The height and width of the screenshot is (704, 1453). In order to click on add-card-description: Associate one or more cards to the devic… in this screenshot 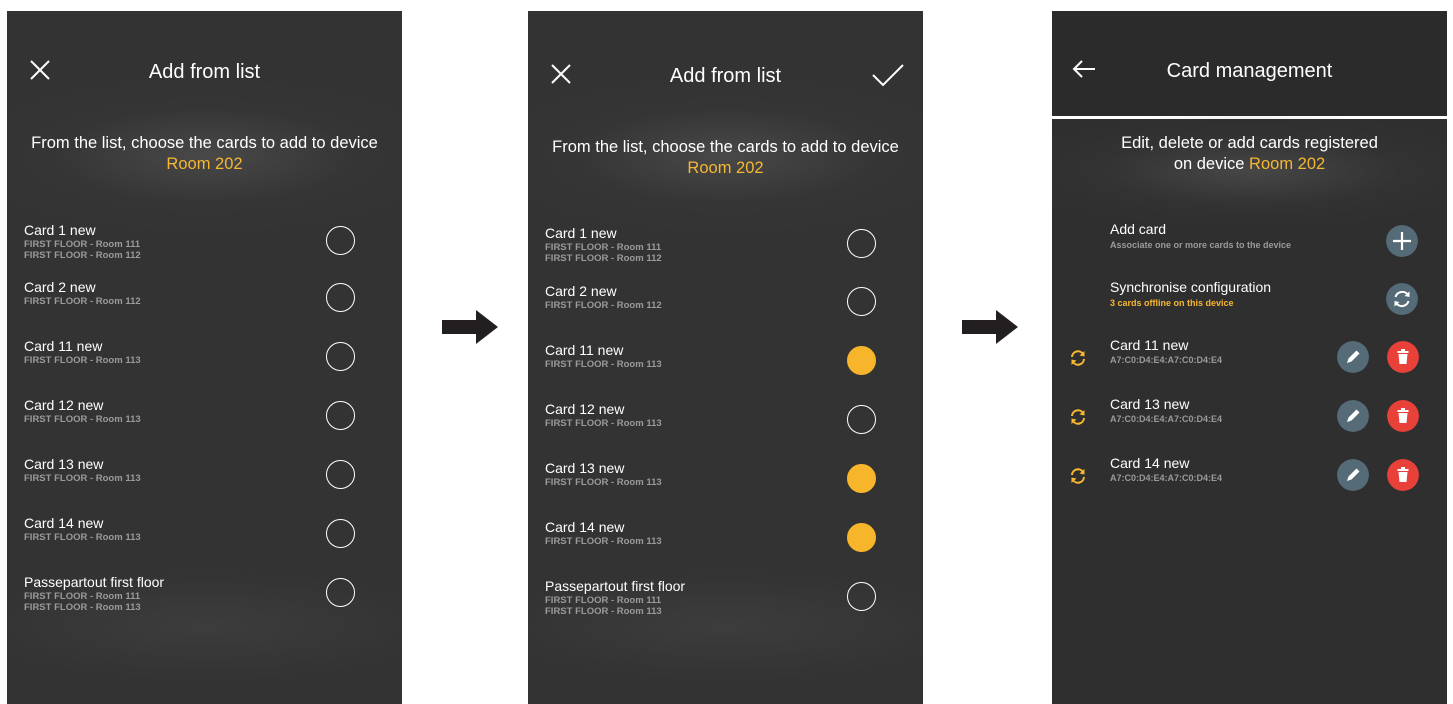, I will do `click(1201, 245)`.